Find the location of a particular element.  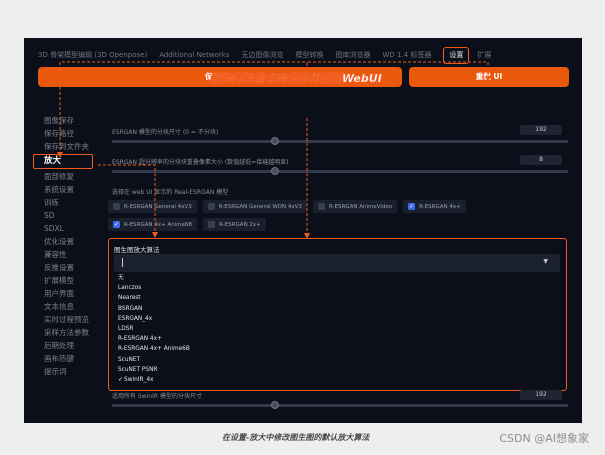

swinir-tile-slider-thumb is located at coordinates (275, 405).